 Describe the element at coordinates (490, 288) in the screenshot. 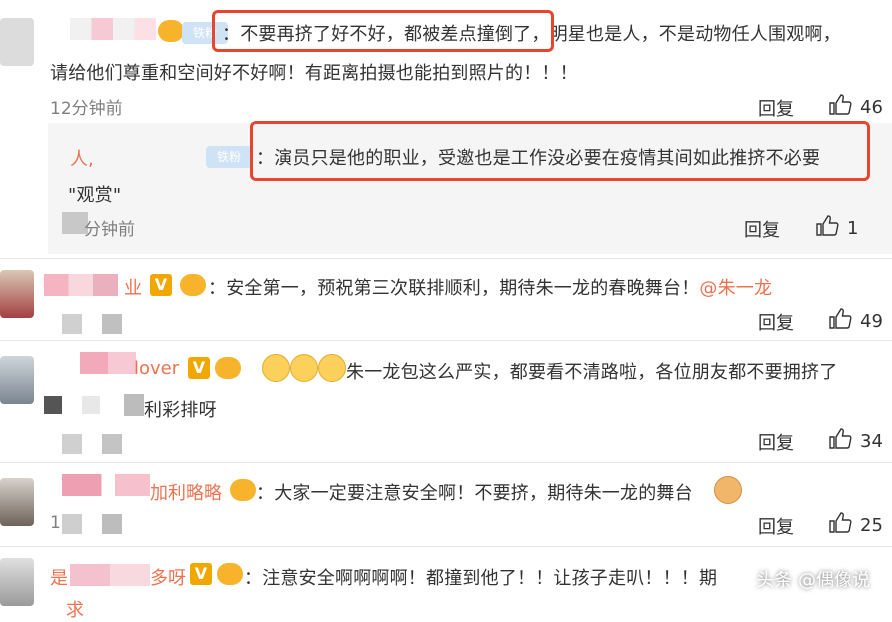

I see `comment-text: ：安全第一，预祝第三次联排顺利，期待朱一龙的春晚舞台！@朱一龙` at that location.